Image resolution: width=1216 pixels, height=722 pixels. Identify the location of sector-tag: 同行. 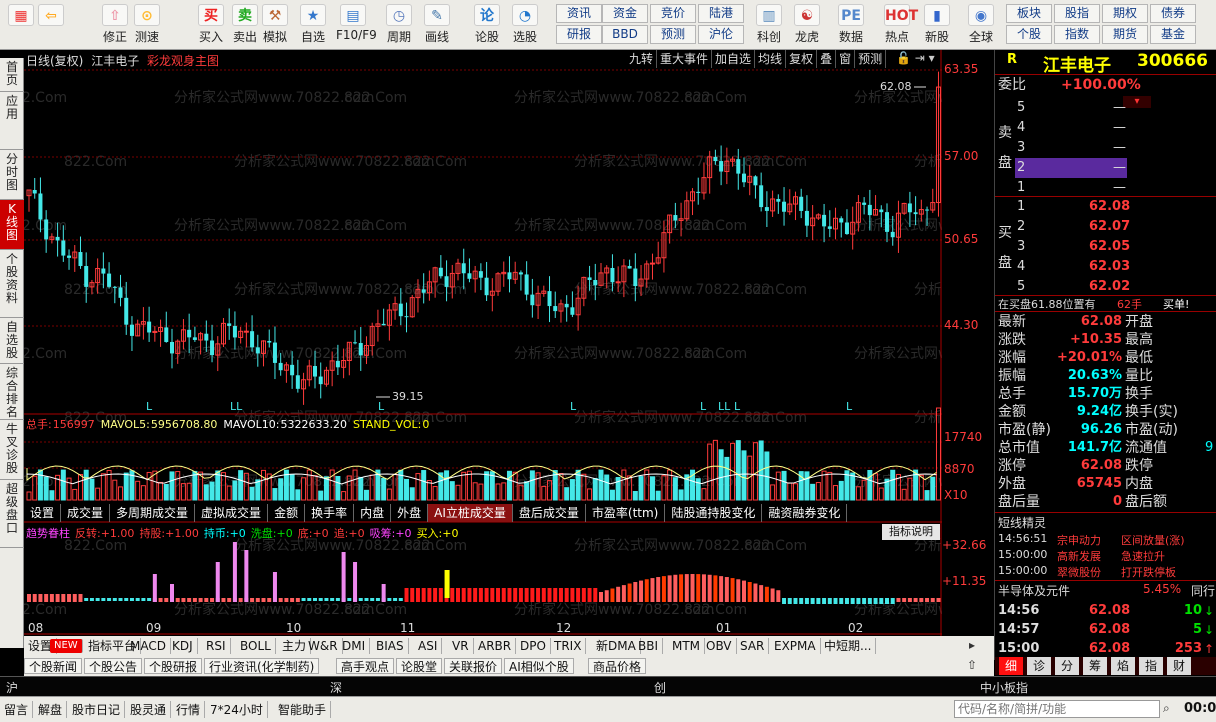
(1203, 590).